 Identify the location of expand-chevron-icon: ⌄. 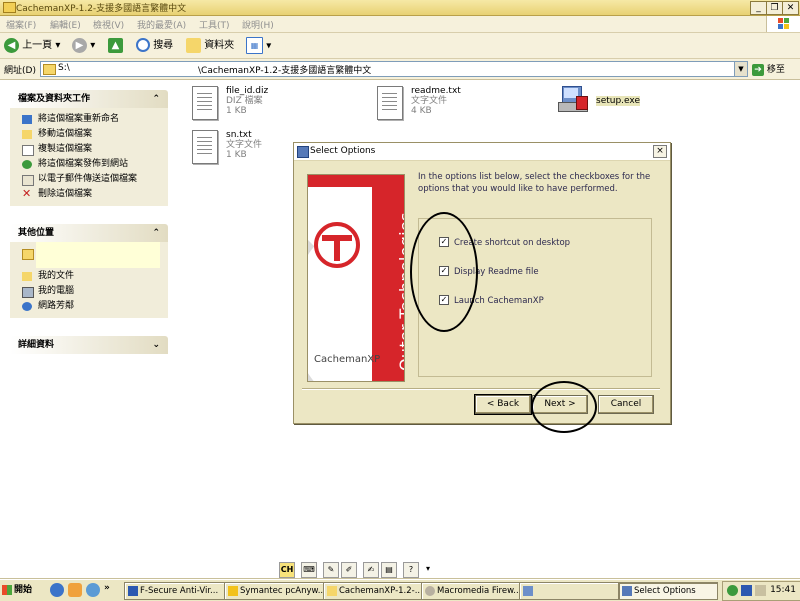
(156, 345).